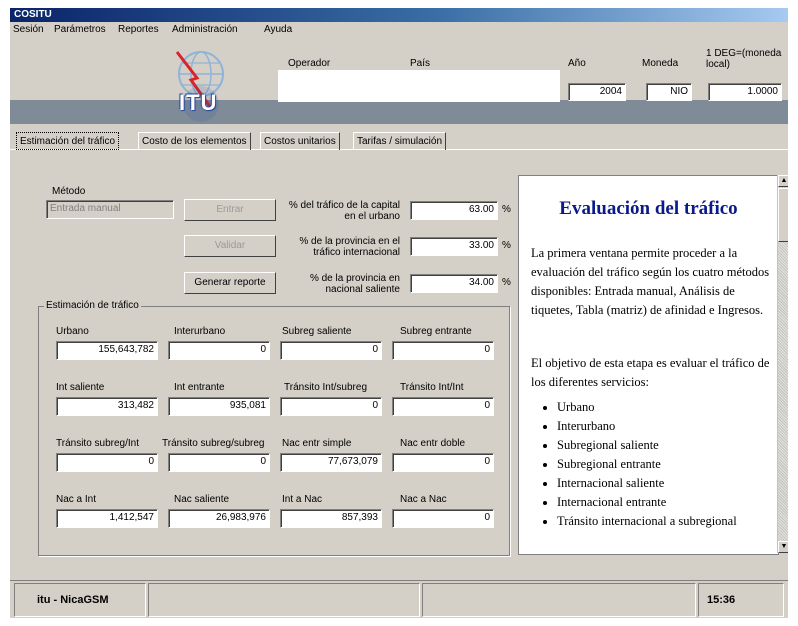 Image resolution: width=798 pixels, height=626 pixels. Describe the element at coordinates (68, 141) in the screenshot. I see `tab-estimacion-trafico: Estimación del tráfico` at that location.